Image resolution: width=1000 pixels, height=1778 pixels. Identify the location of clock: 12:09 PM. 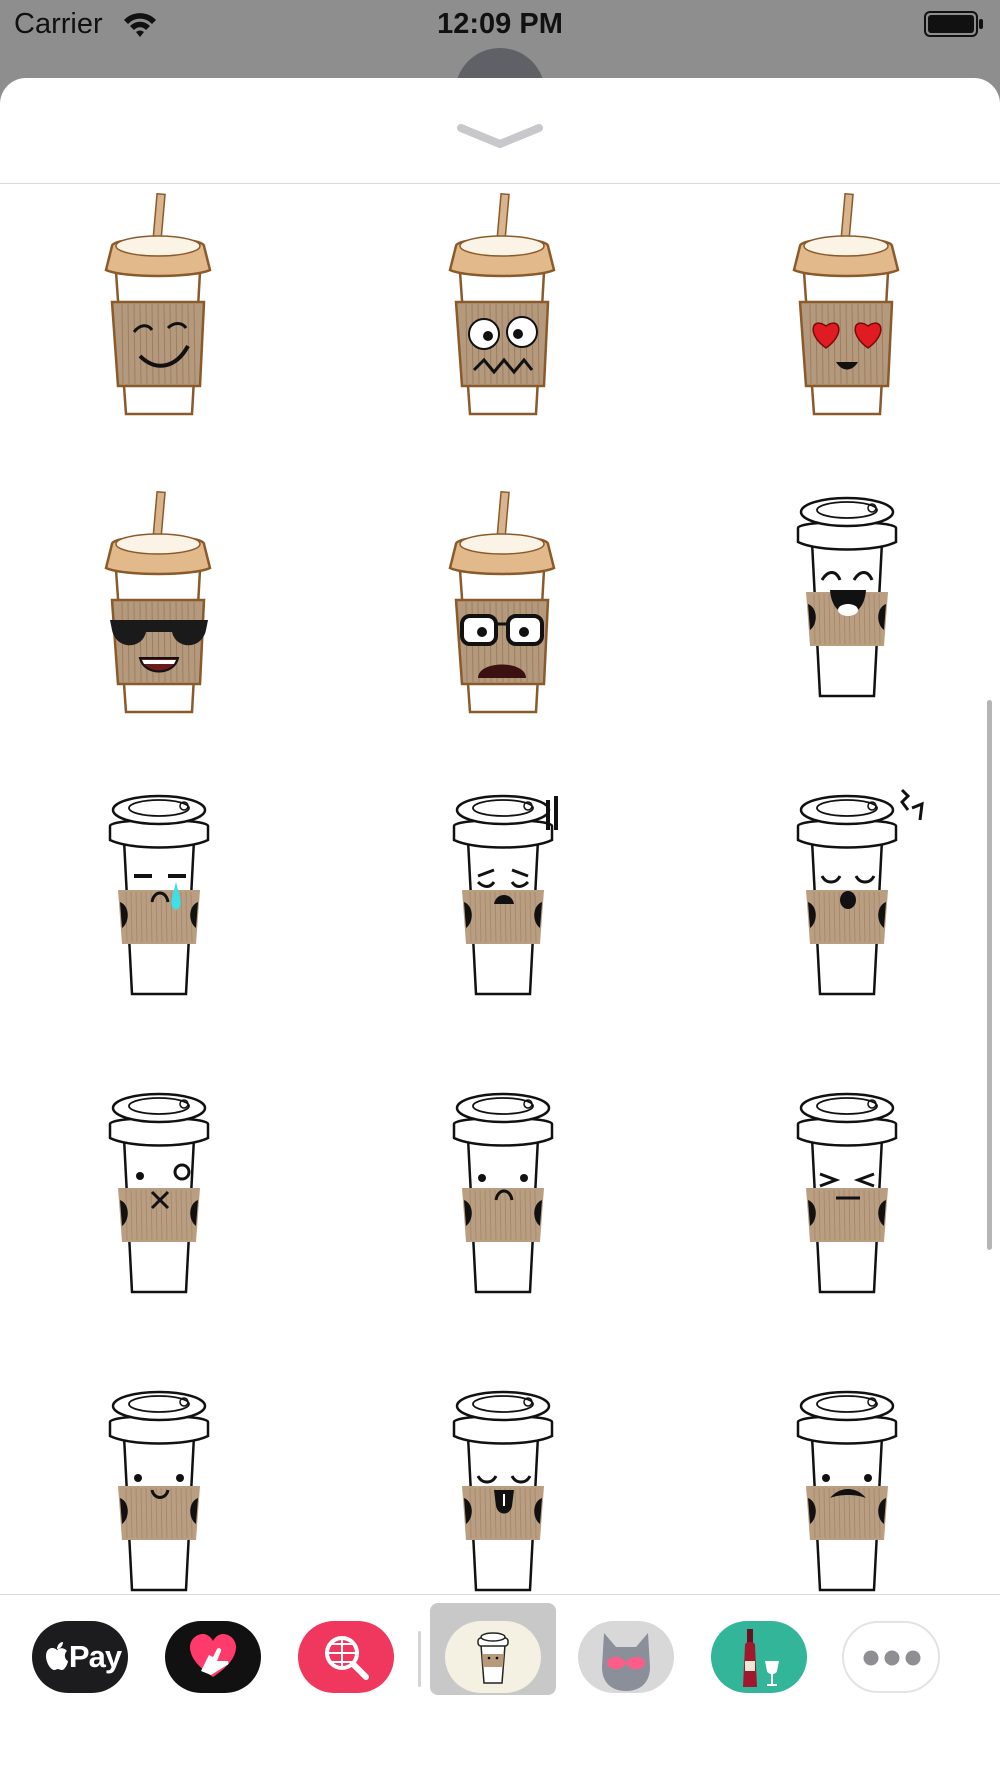
(500, 24).